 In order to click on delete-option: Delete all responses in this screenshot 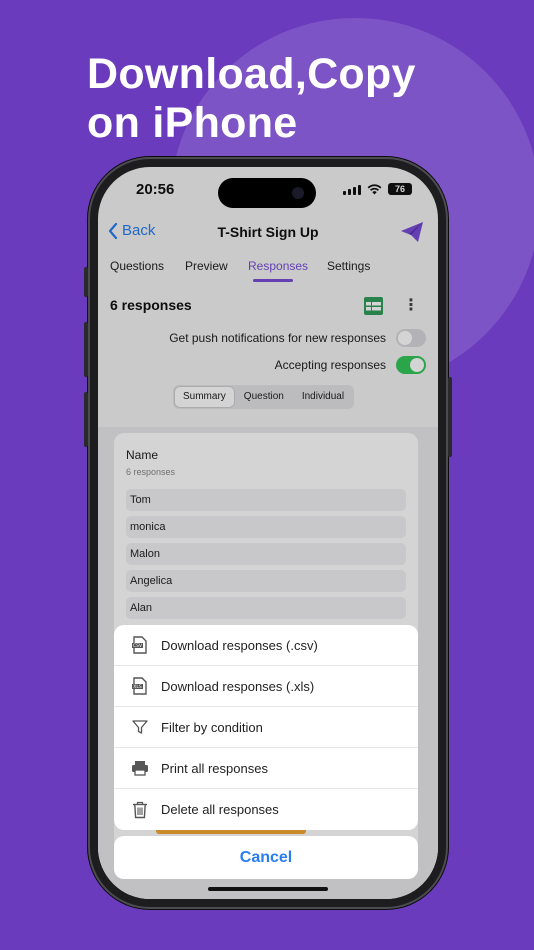, I will do `click(266, 809)`.